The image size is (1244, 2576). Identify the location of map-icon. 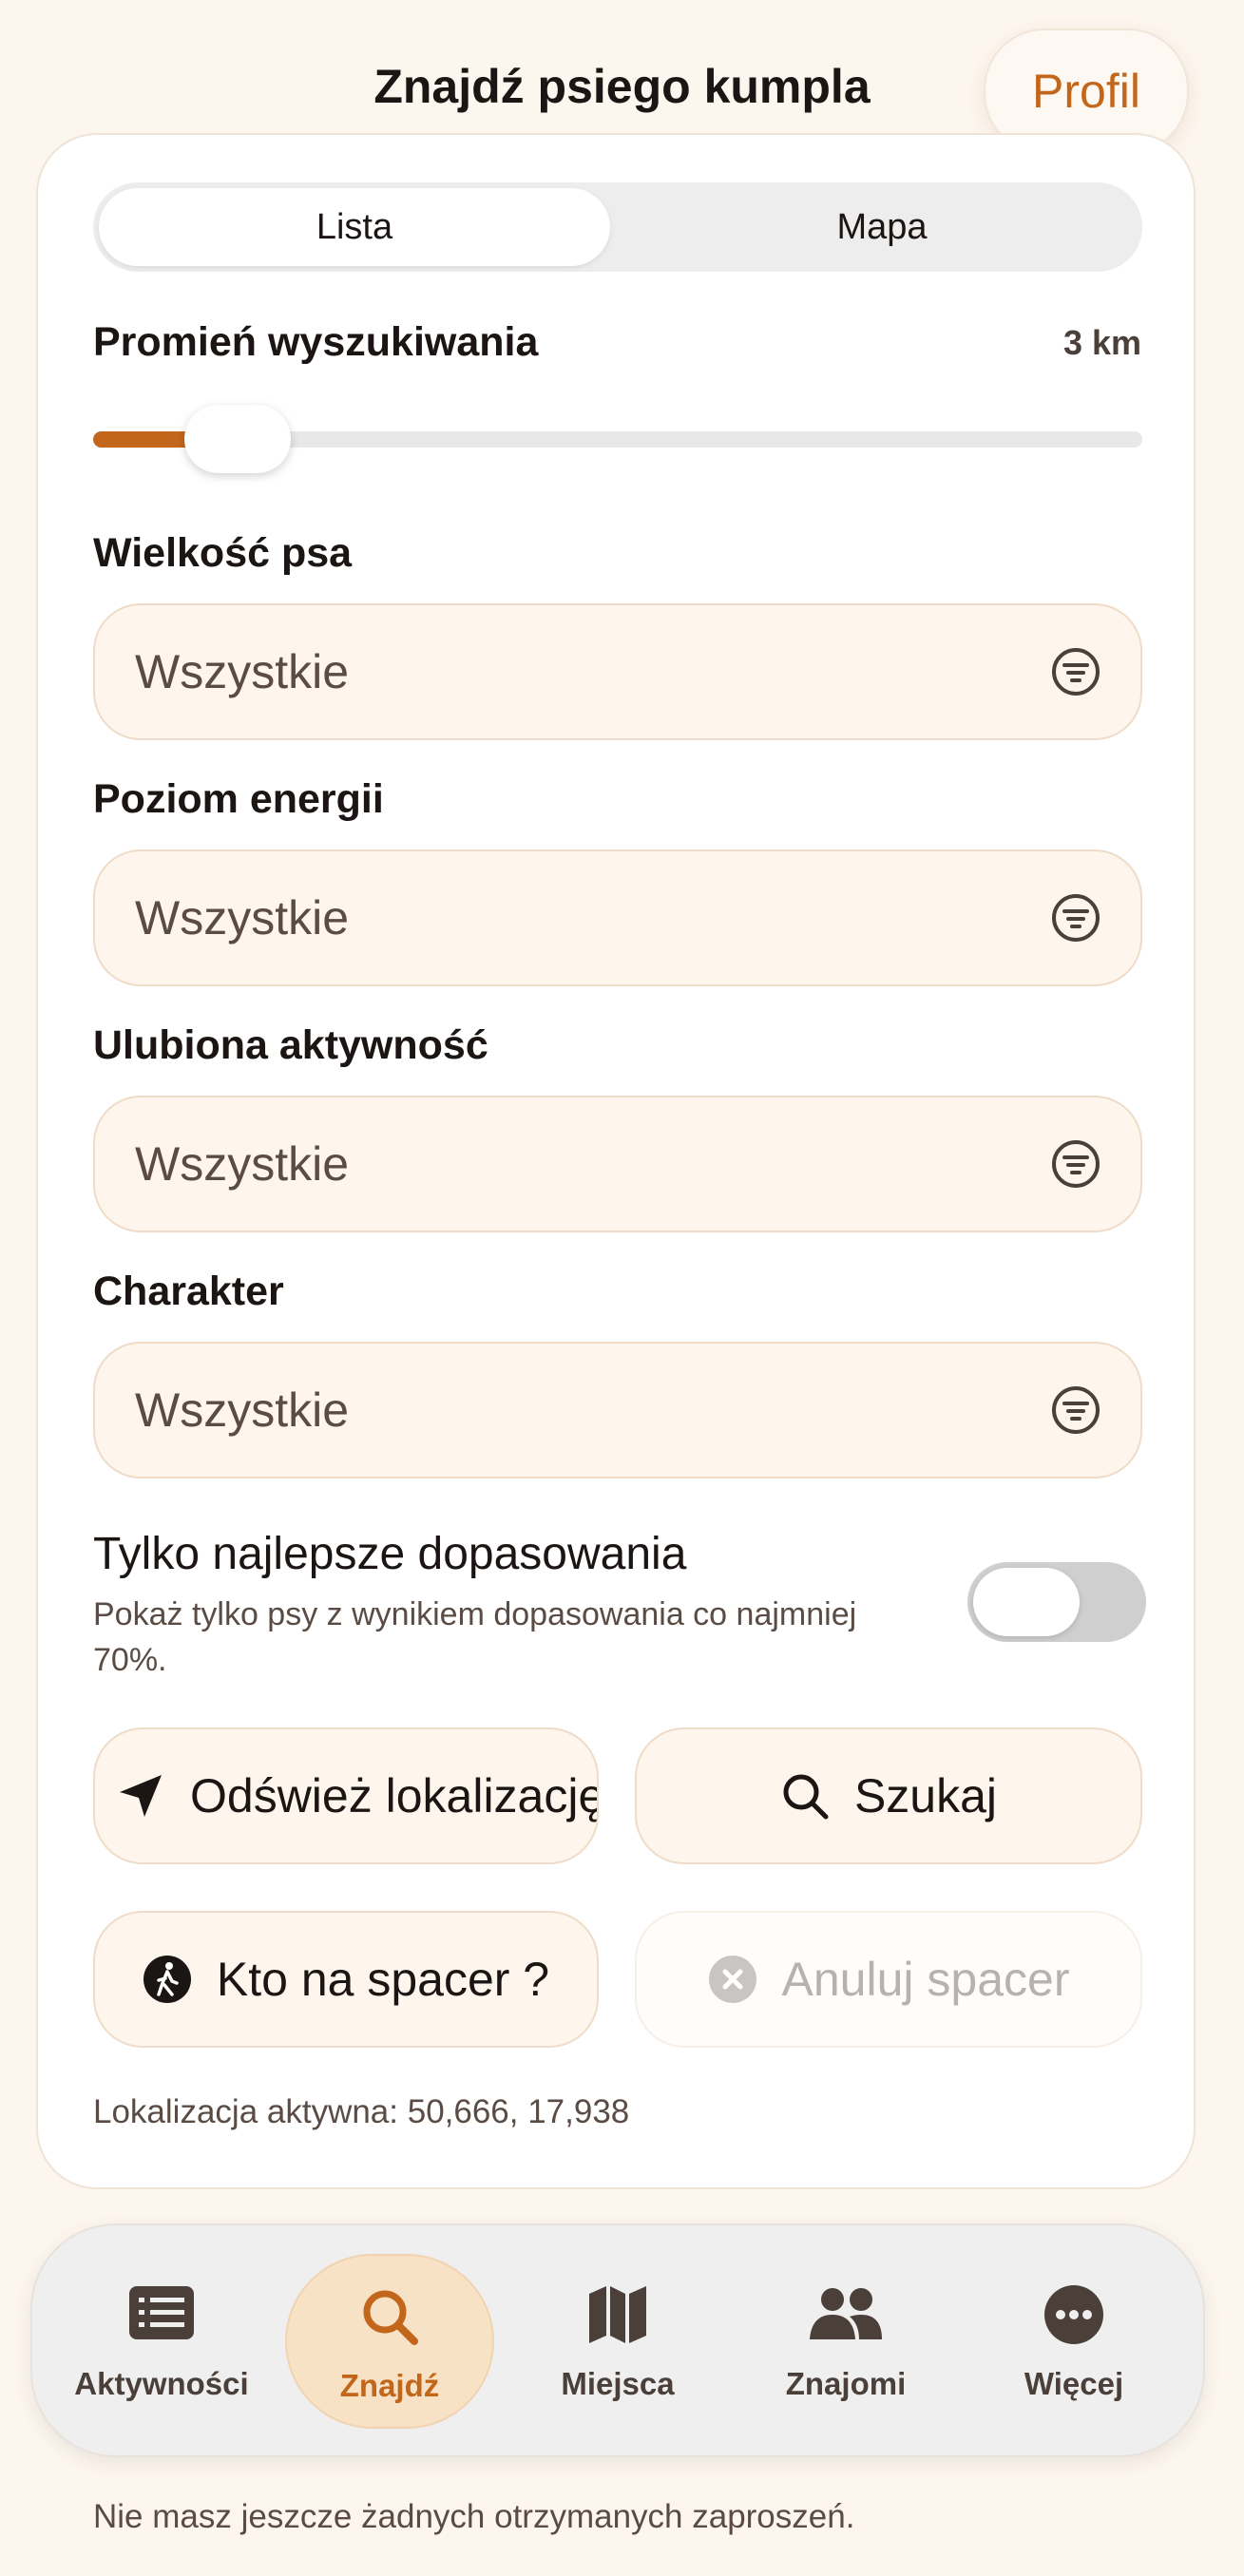
(617, 2314).